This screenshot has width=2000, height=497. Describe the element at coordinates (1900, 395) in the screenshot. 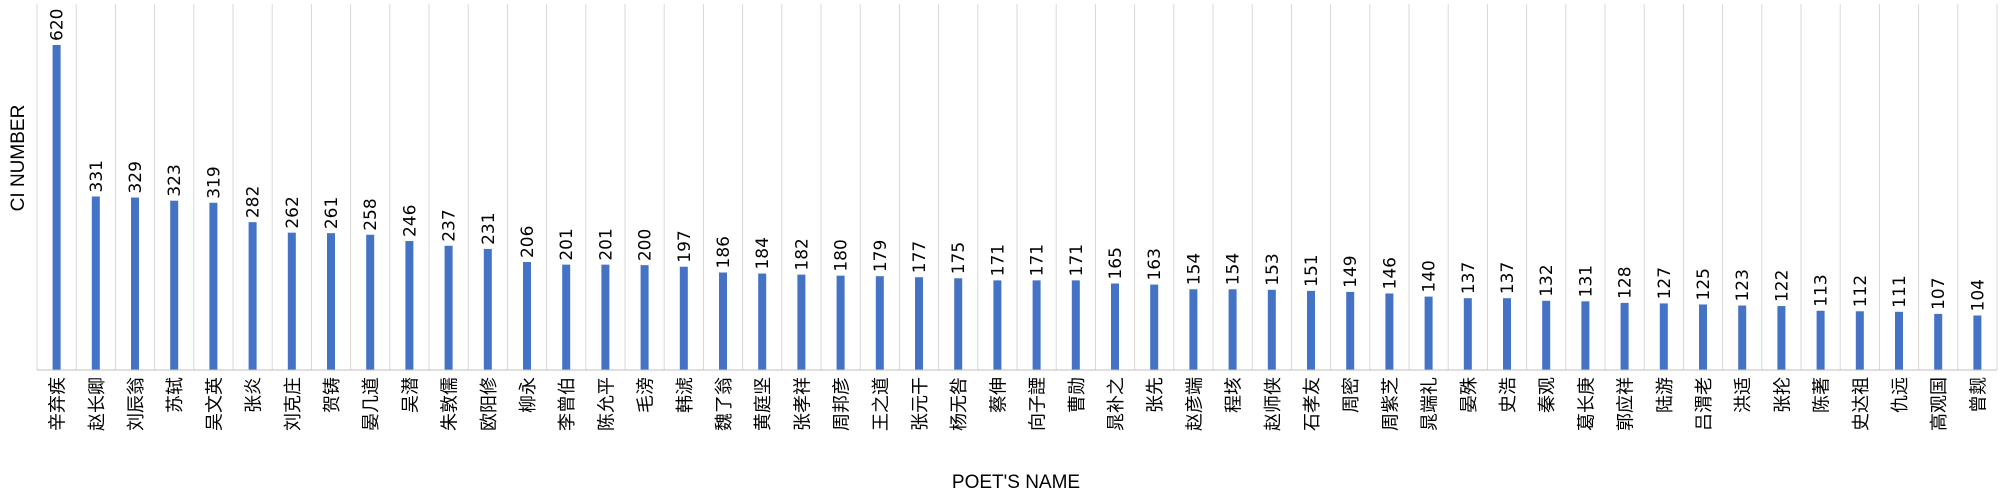

I see `x-tick-label: 仇远` at that location.